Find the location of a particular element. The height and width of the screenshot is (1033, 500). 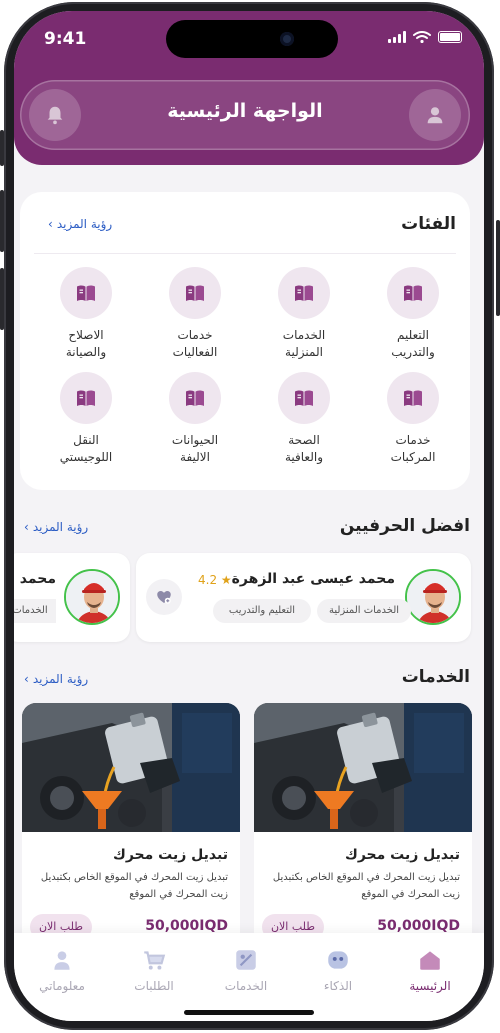

category-label: التعليم والتدريب is located at coordinates (413, 343).